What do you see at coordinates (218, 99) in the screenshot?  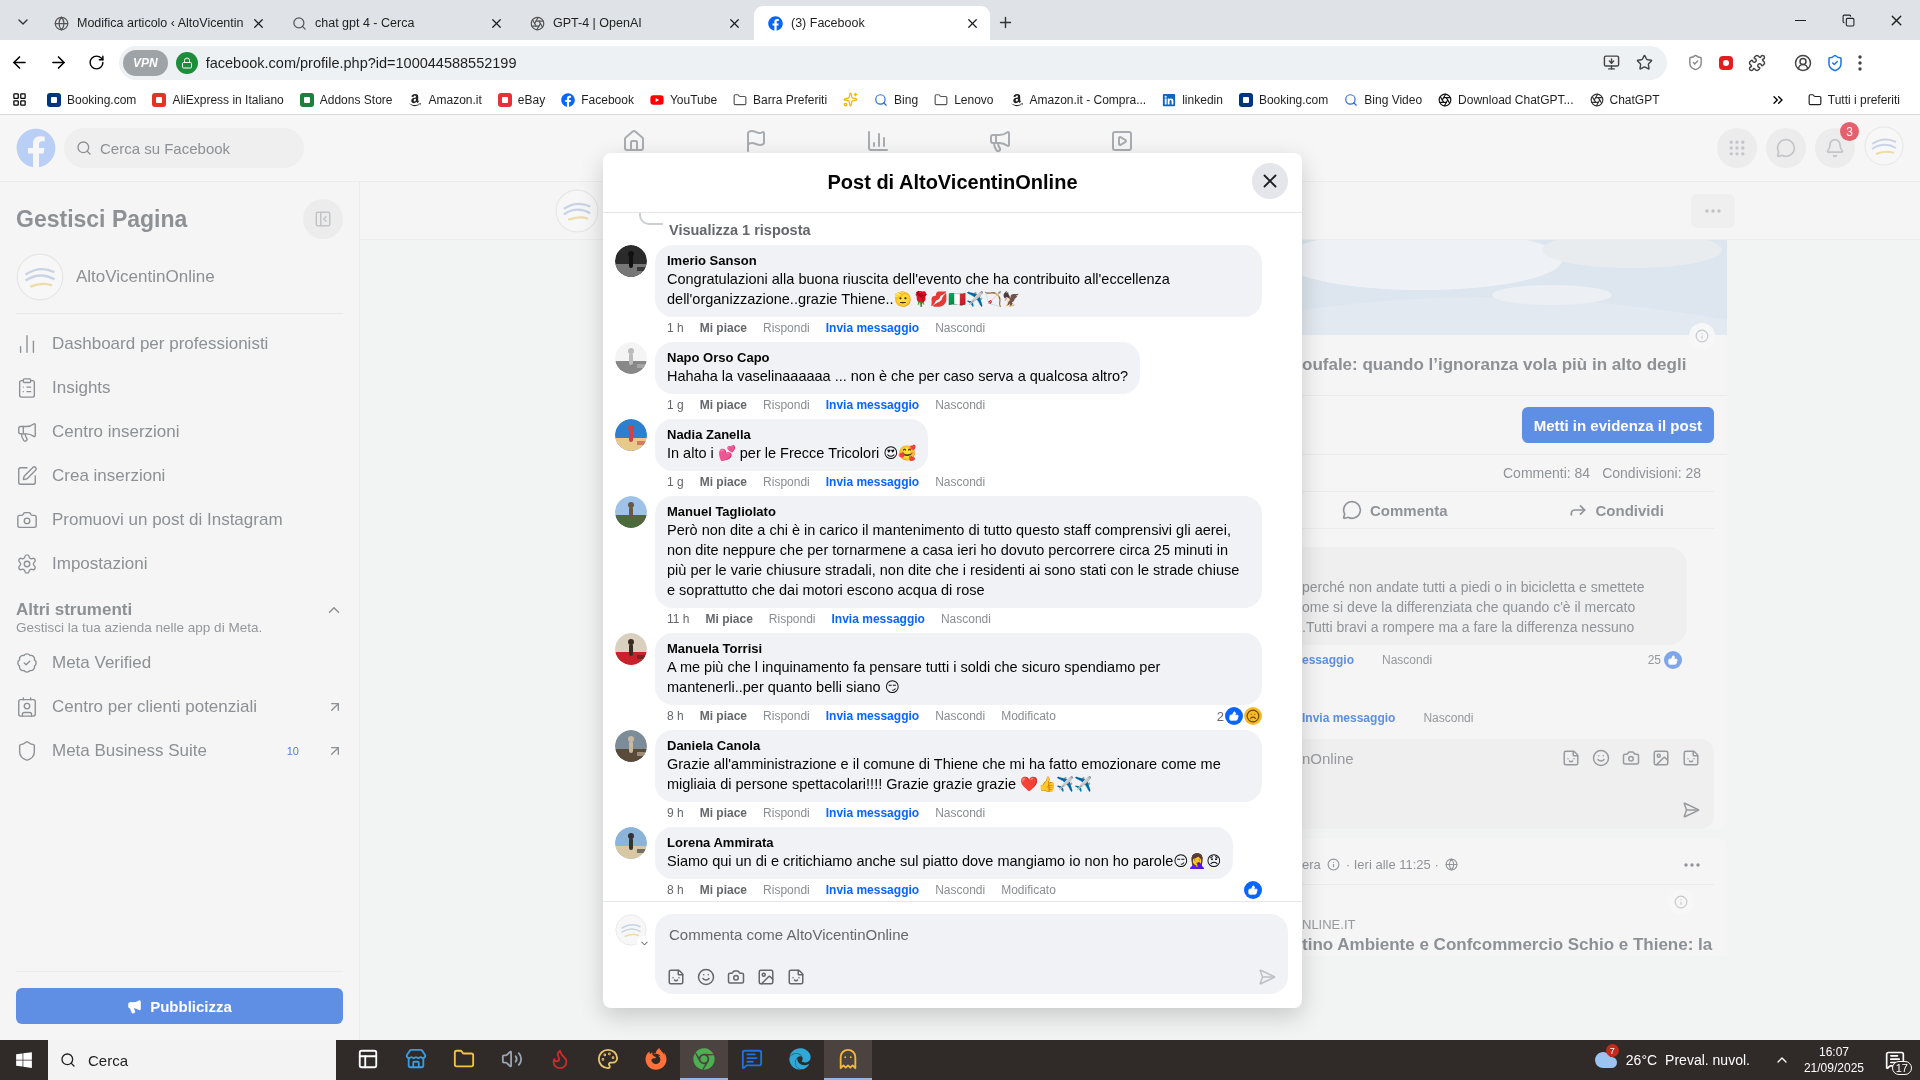 I see `bookmark-link: AliExpress in Italiano` at bounding box center [218, 99].